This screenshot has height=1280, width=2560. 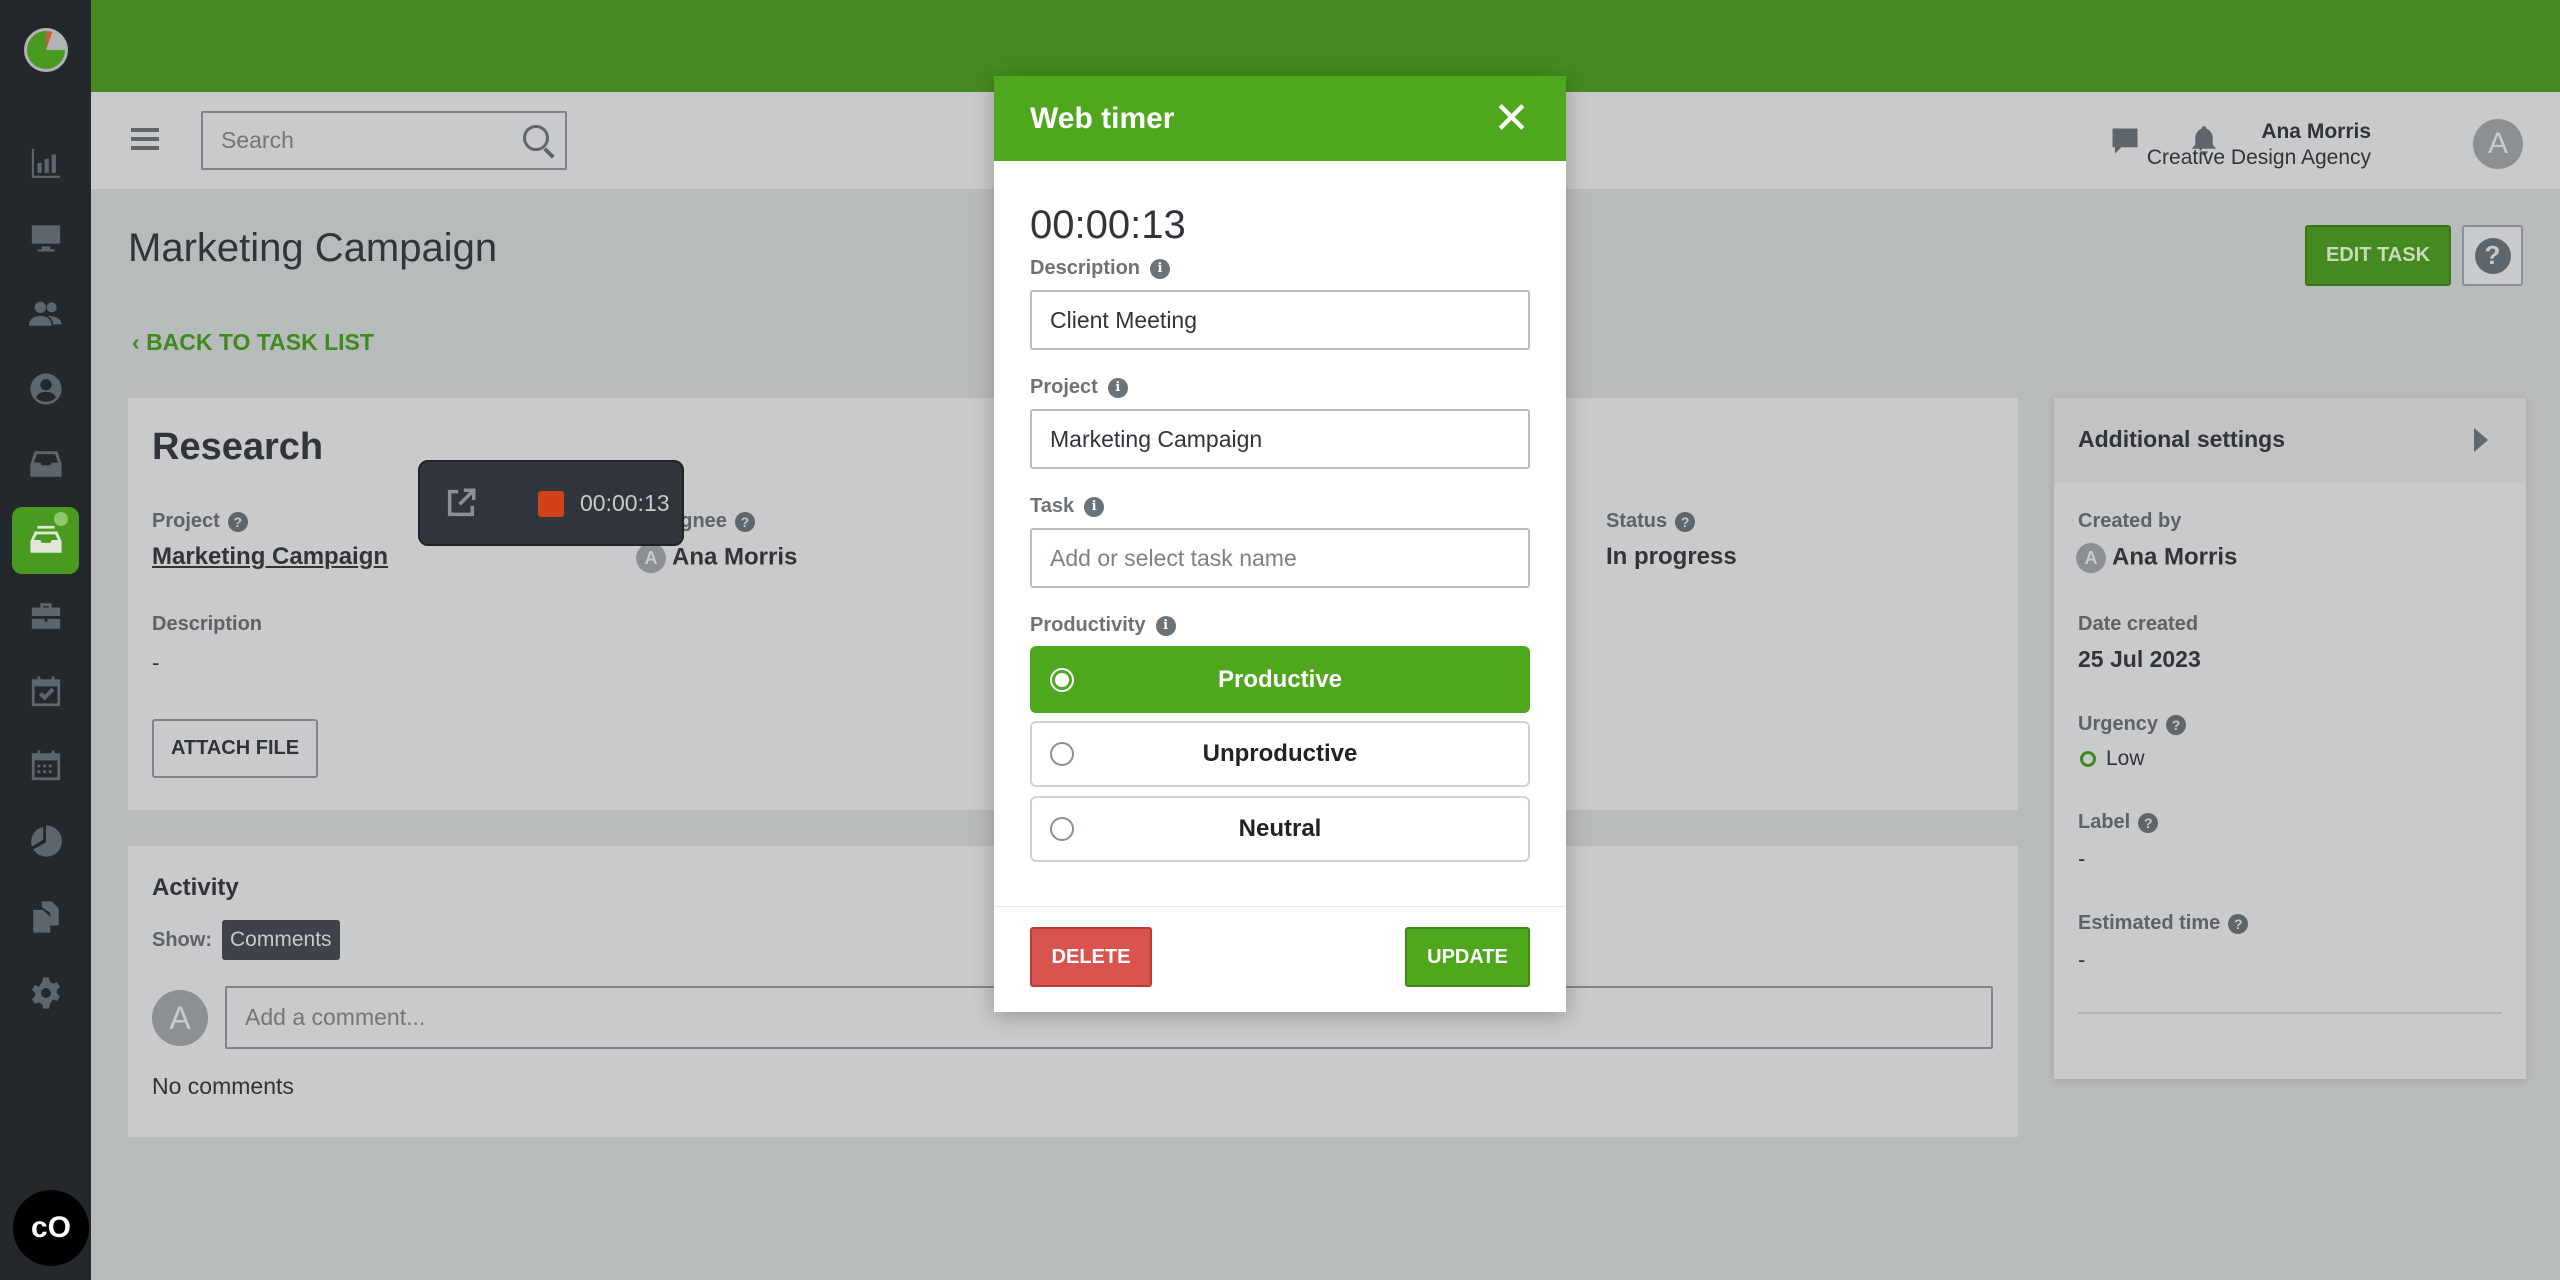 I want to click on comments-filter-badge: Comments, so click(x=281, y=940).